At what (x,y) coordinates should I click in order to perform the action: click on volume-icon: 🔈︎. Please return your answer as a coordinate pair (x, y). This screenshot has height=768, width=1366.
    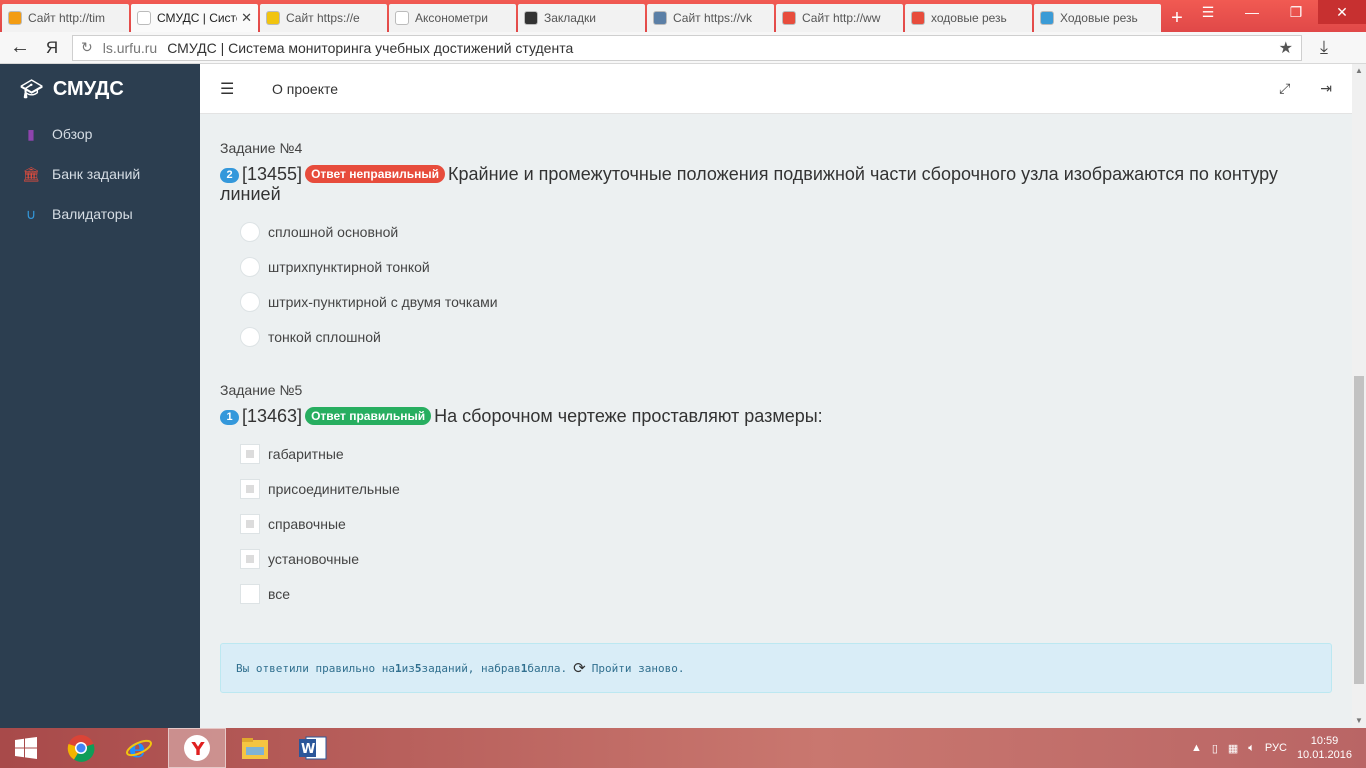
    Looking at the image, I should click on (1251, 748).